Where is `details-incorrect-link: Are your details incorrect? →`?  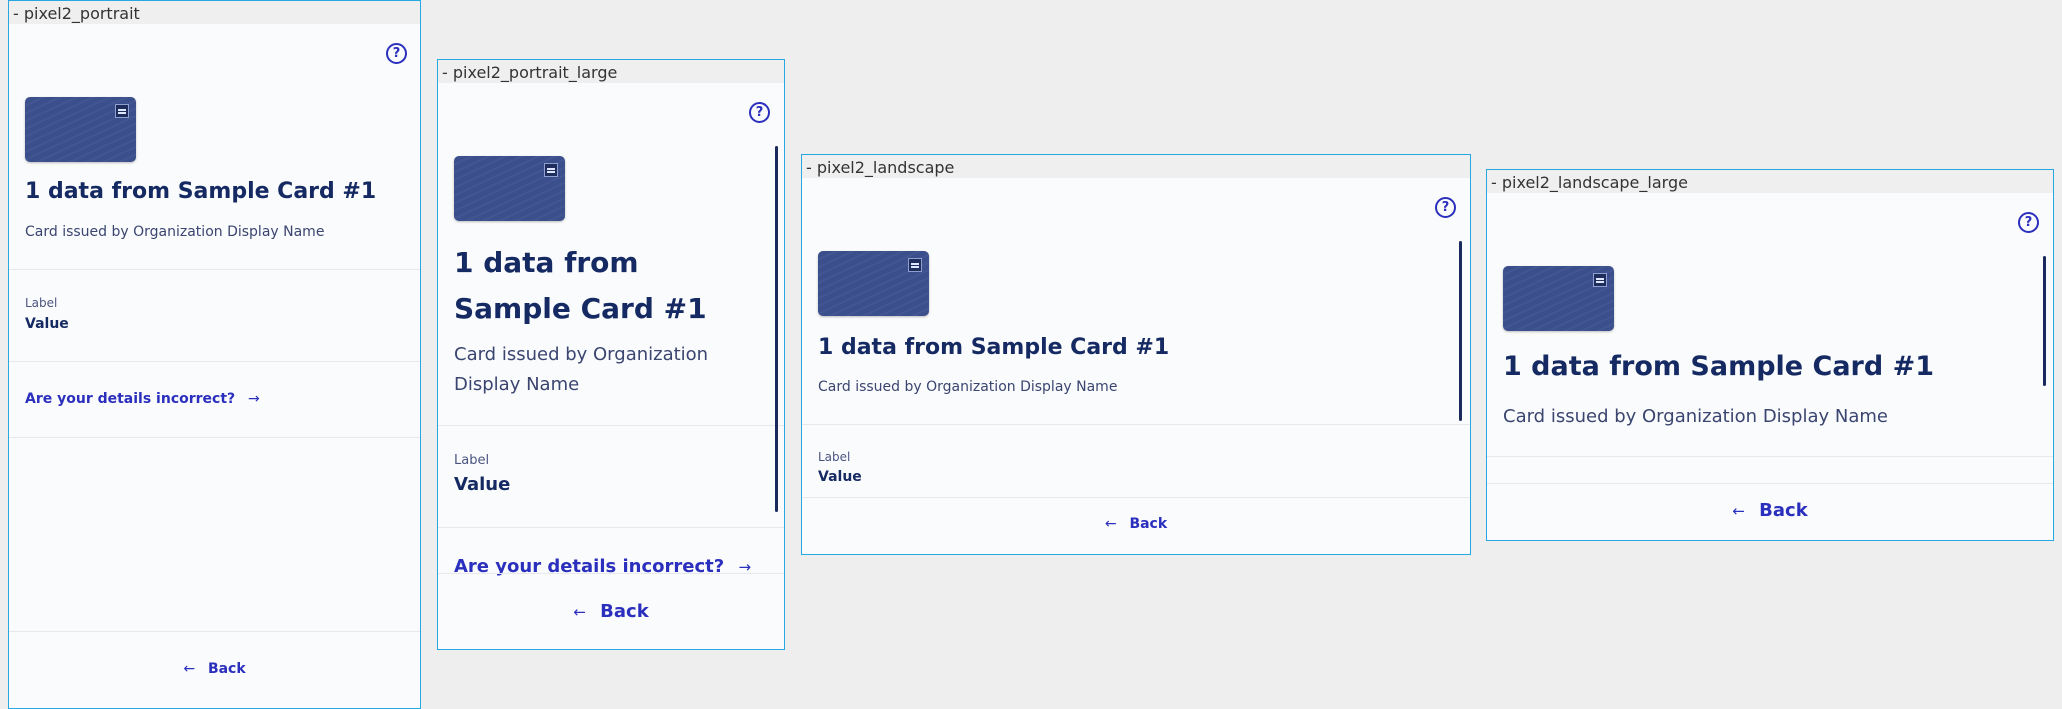
details-incorrect-link: Are your details incorrect? → is located at coordinates (142, 399).